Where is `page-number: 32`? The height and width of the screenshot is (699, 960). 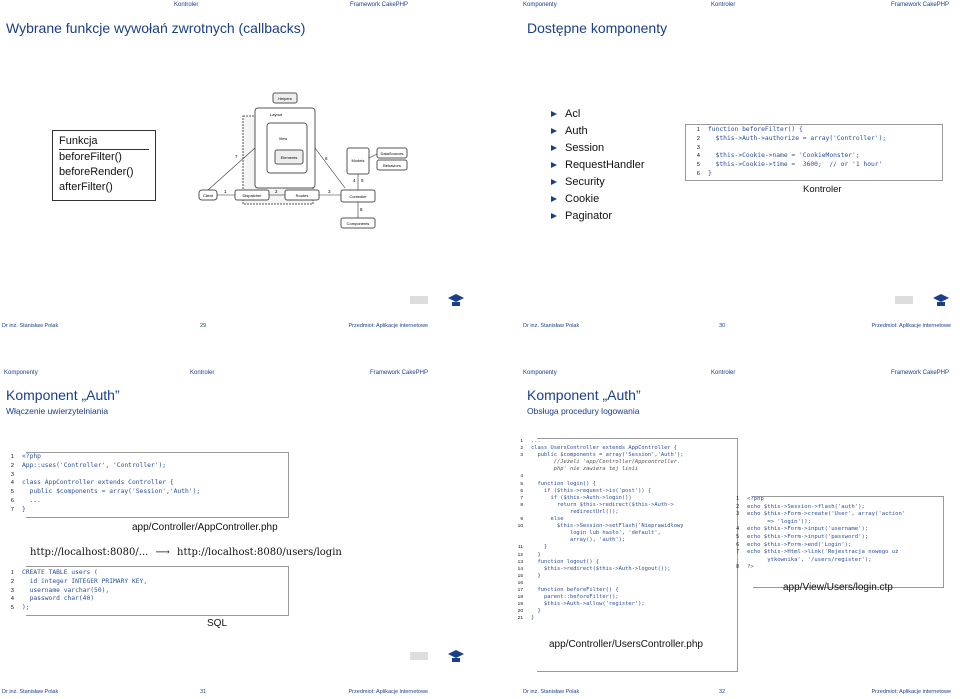 page-number: 32 is located at coordinates (722, 692).